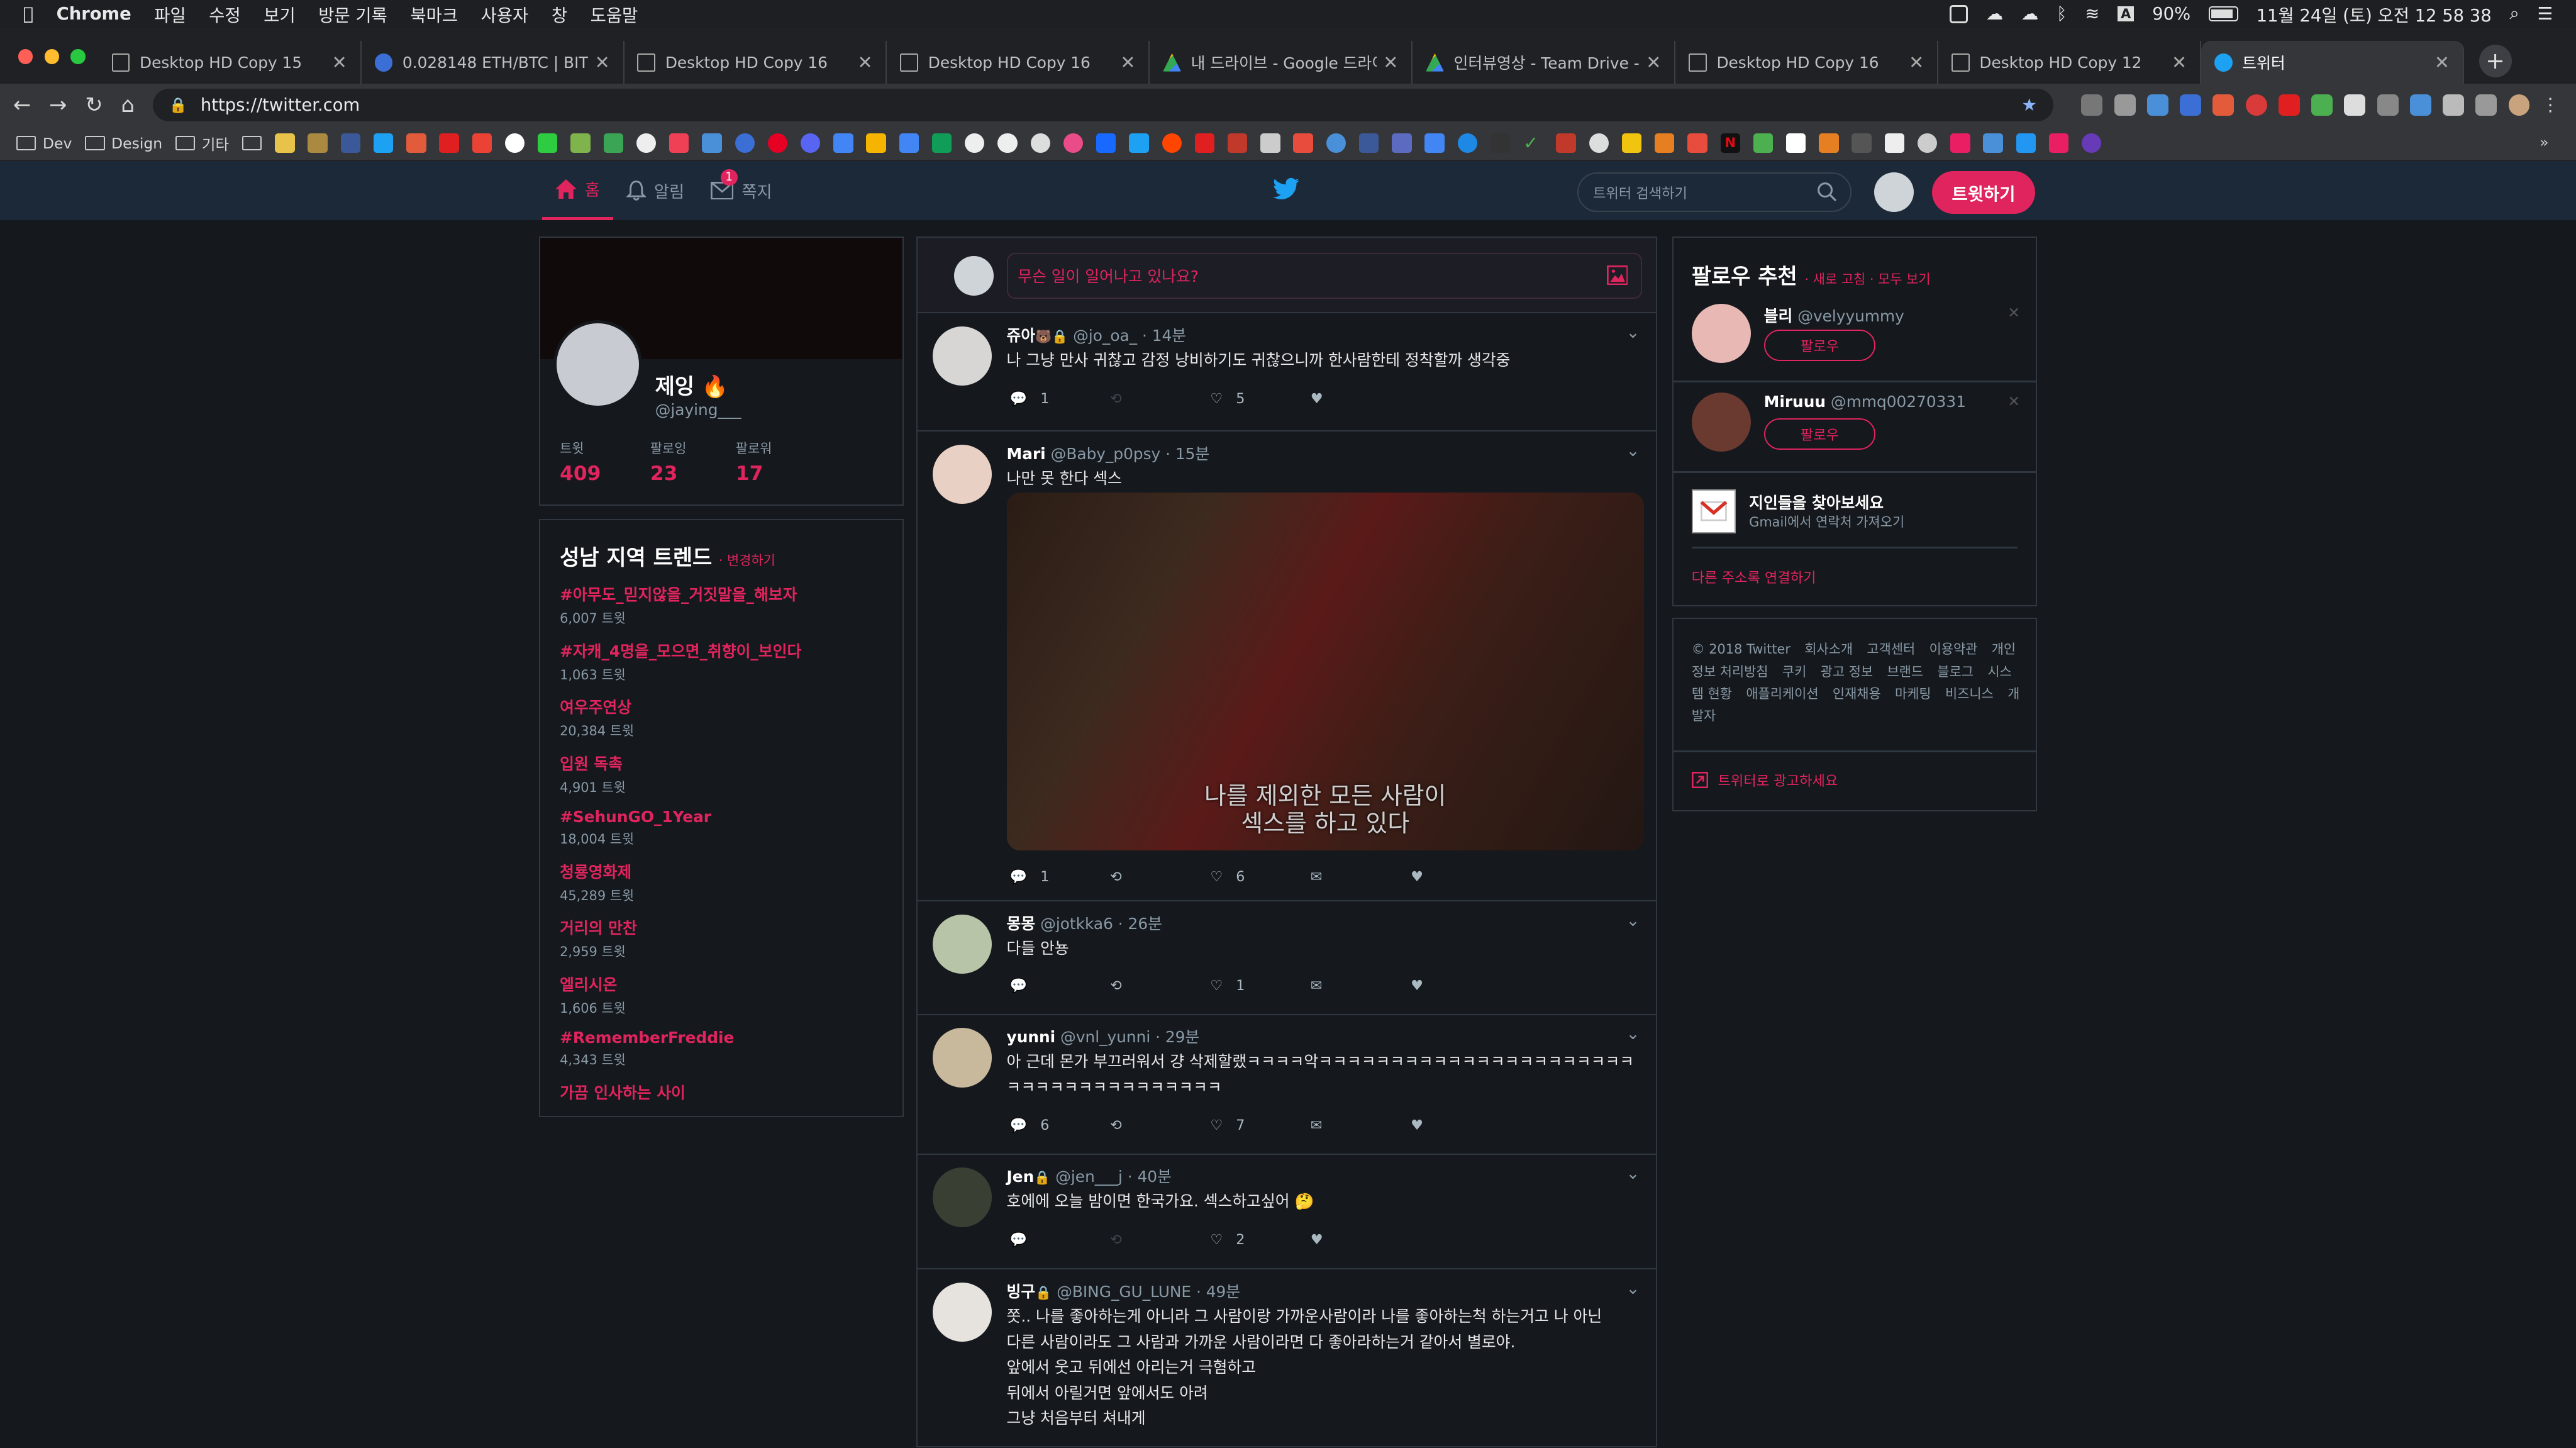 The image size is (2576, 1448). What do you see at coordinates (1129, 1037) in the screenshot?
I see `tweet-handle: @vnl_yunni · 29분` at bounding box center [1129, 1037].